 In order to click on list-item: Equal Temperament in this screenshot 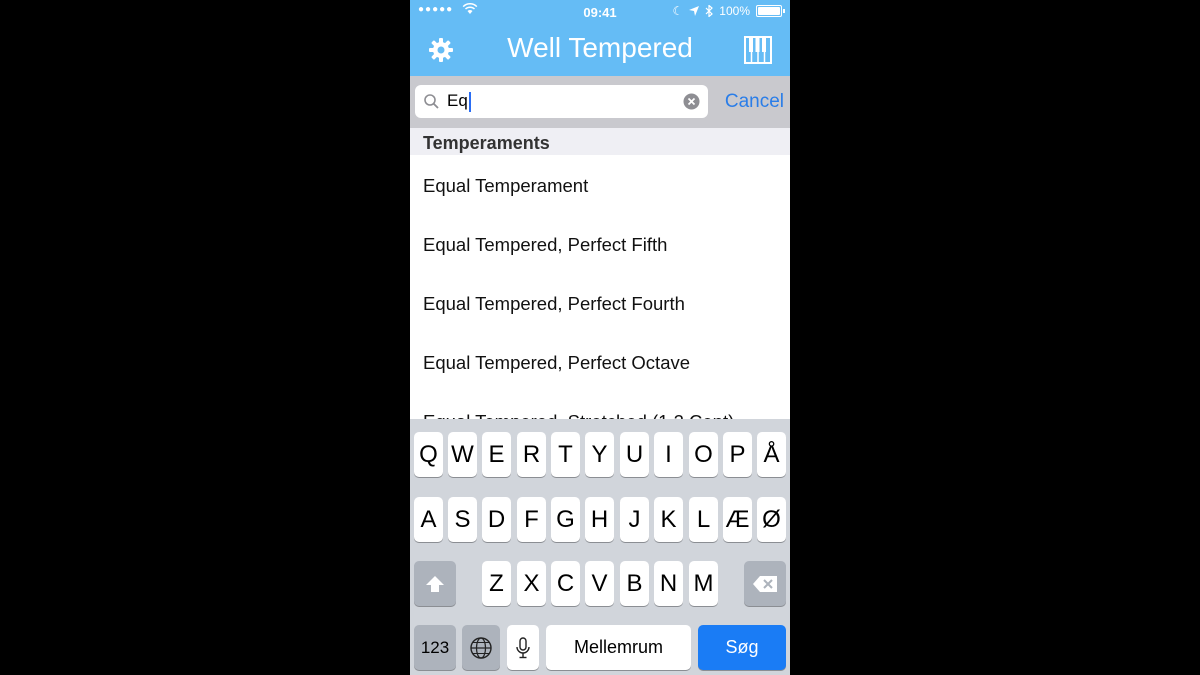, I will do `click(600, 184)`.